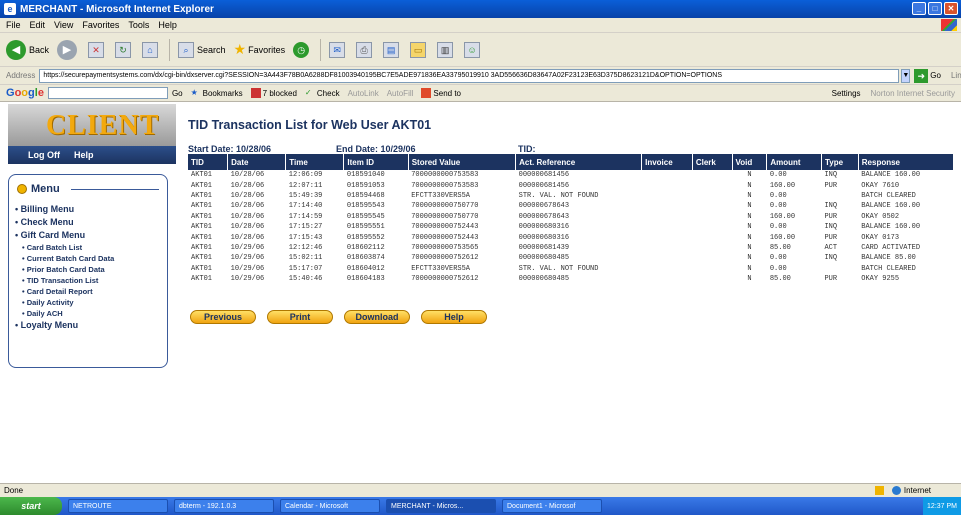  What do you see at coordinates (27, 49) in the screenshot?
I see `back-button: ◀ Back` at bounding box center [27, 49].